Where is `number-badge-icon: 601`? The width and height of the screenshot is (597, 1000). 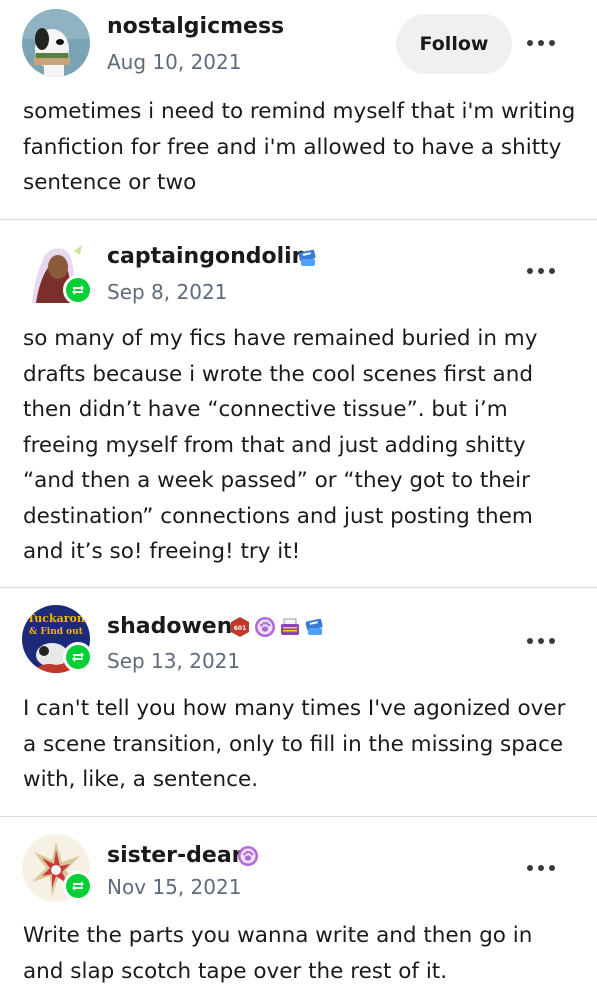
number-badge-icon: 601 is located at coordinates (240, 627).